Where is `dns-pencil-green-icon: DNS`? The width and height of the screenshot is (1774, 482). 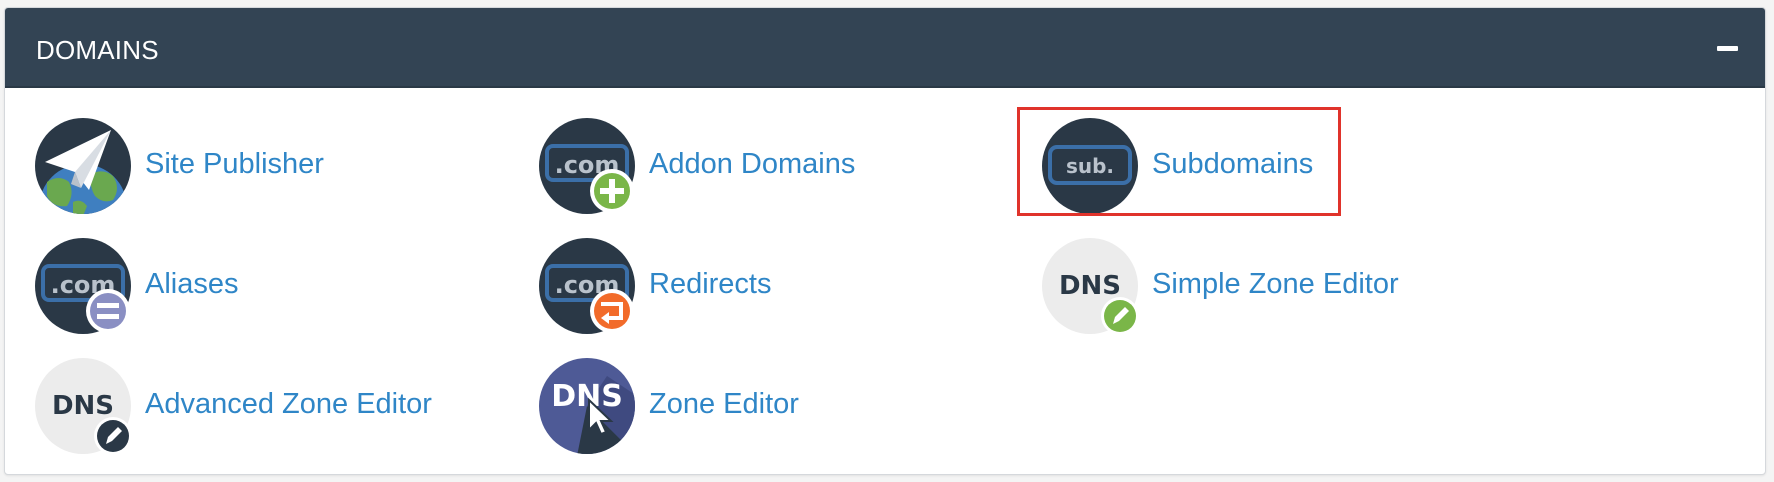
dns-pencil-green-icon: DNS is located at coordinates (1090, 286).